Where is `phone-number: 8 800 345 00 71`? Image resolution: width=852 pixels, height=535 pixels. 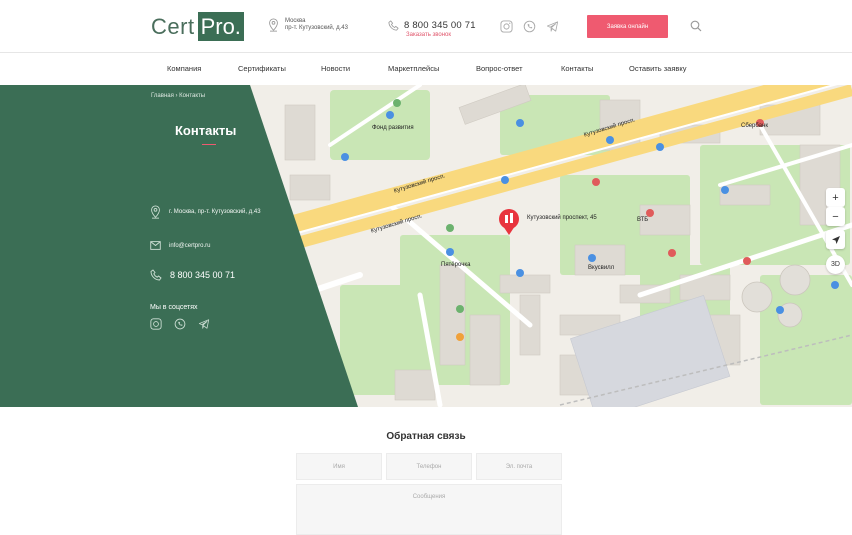 phone-number: 8 800 345 00 71 is located at coordinates (440, 25).